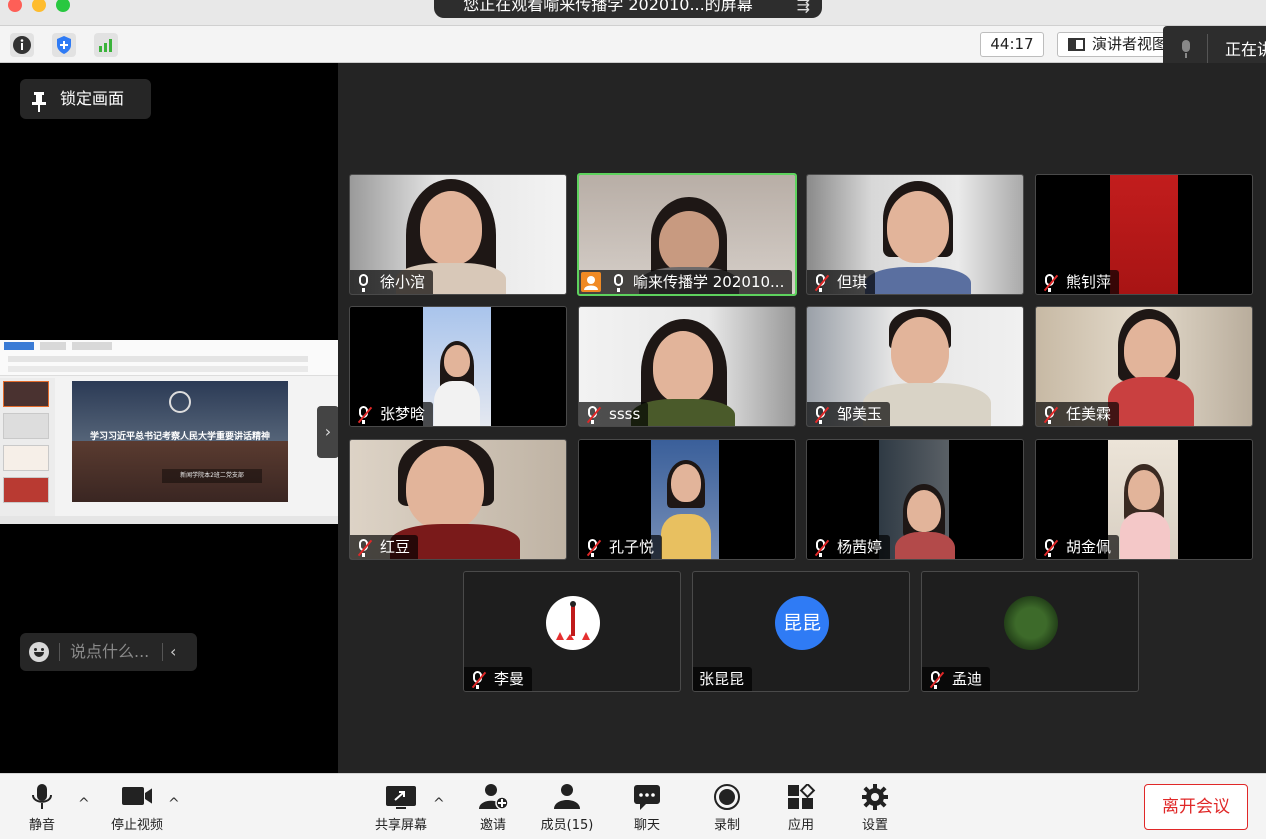  Describe the element at coordinates (1144, 499) in the screenshot. I see `participant-tile: 胡金佩` at that location.